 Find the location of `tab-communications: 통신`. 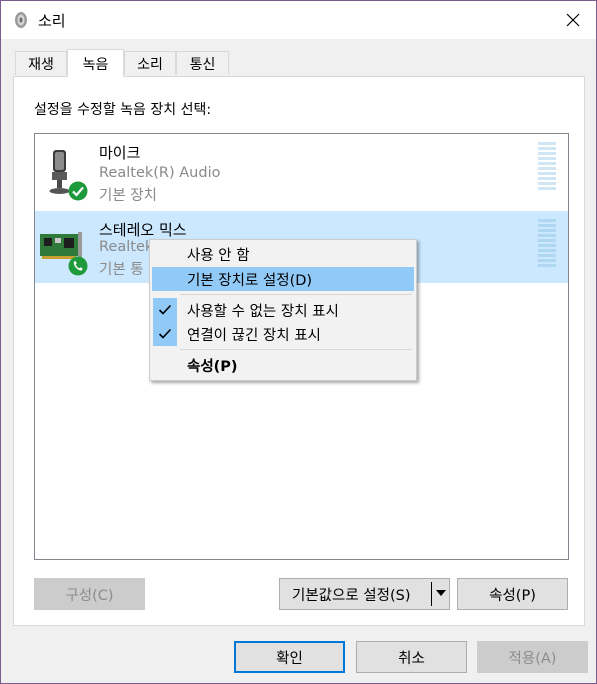

tab-communications: 통신 is located at coordinates (202, 63).